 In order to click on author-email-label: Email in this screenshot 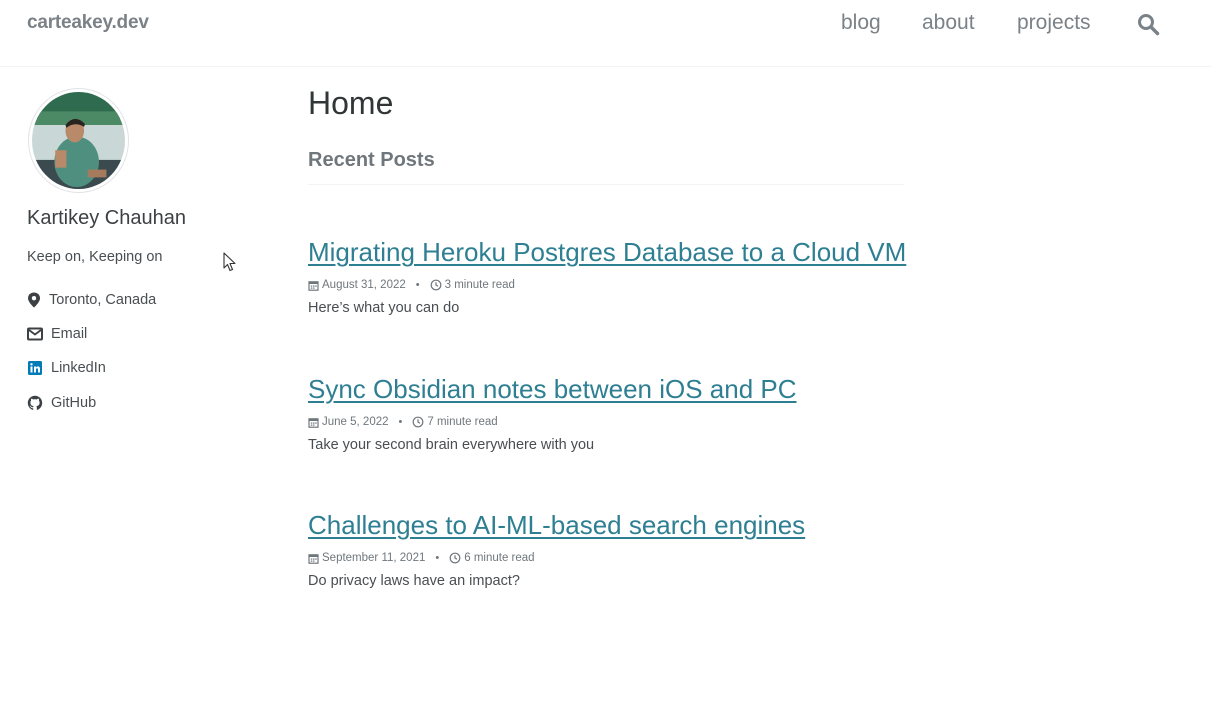, I will do `click(69, 334)`.